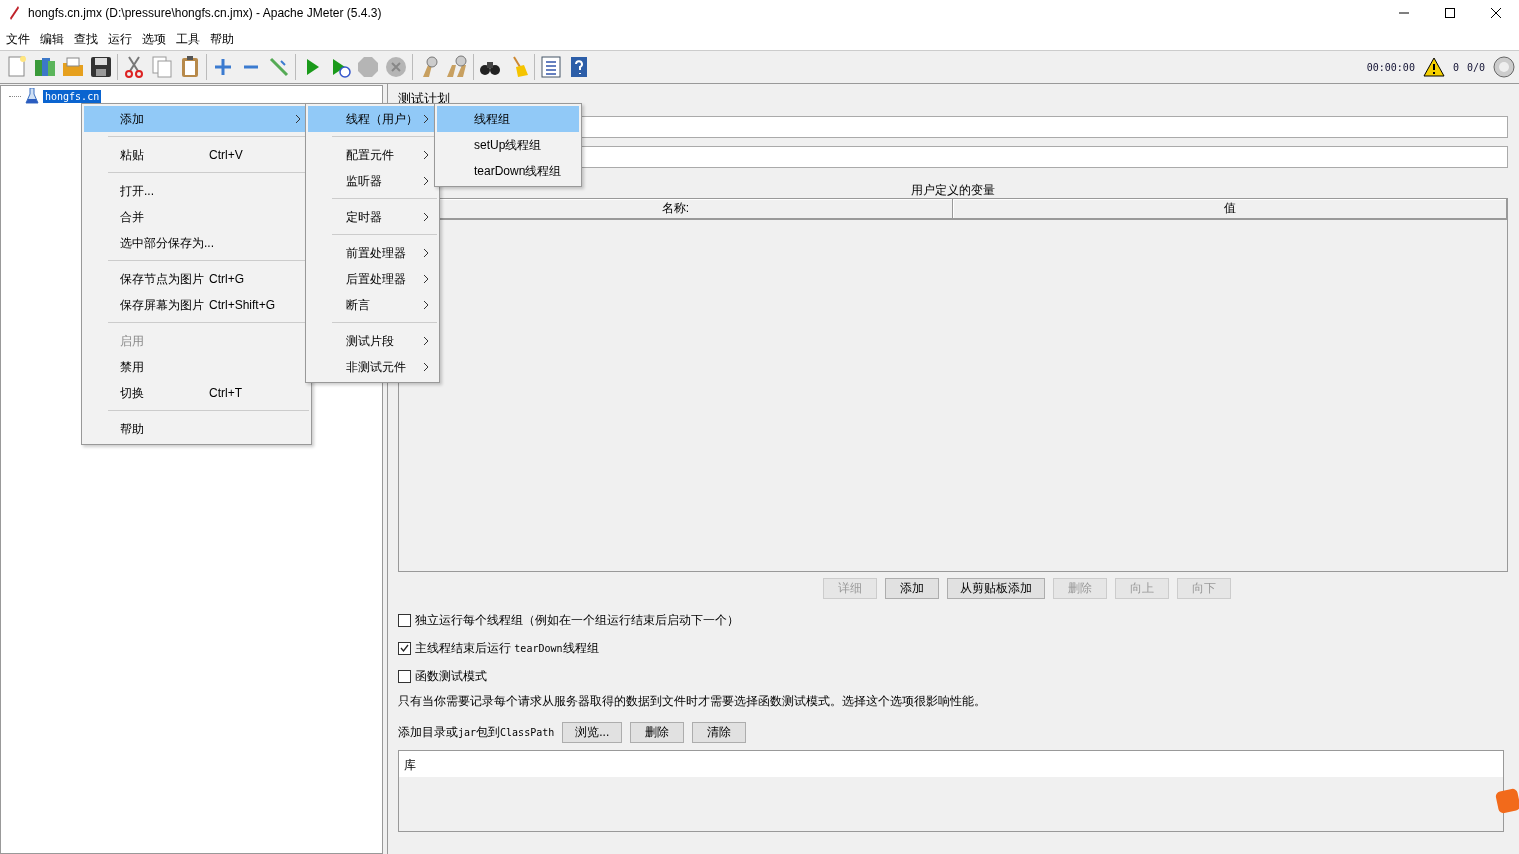  What do you see at coordinates (19, 38) in the screenshot?
I see `menu-bar-item: 文件` at bounding box center [19, 38].